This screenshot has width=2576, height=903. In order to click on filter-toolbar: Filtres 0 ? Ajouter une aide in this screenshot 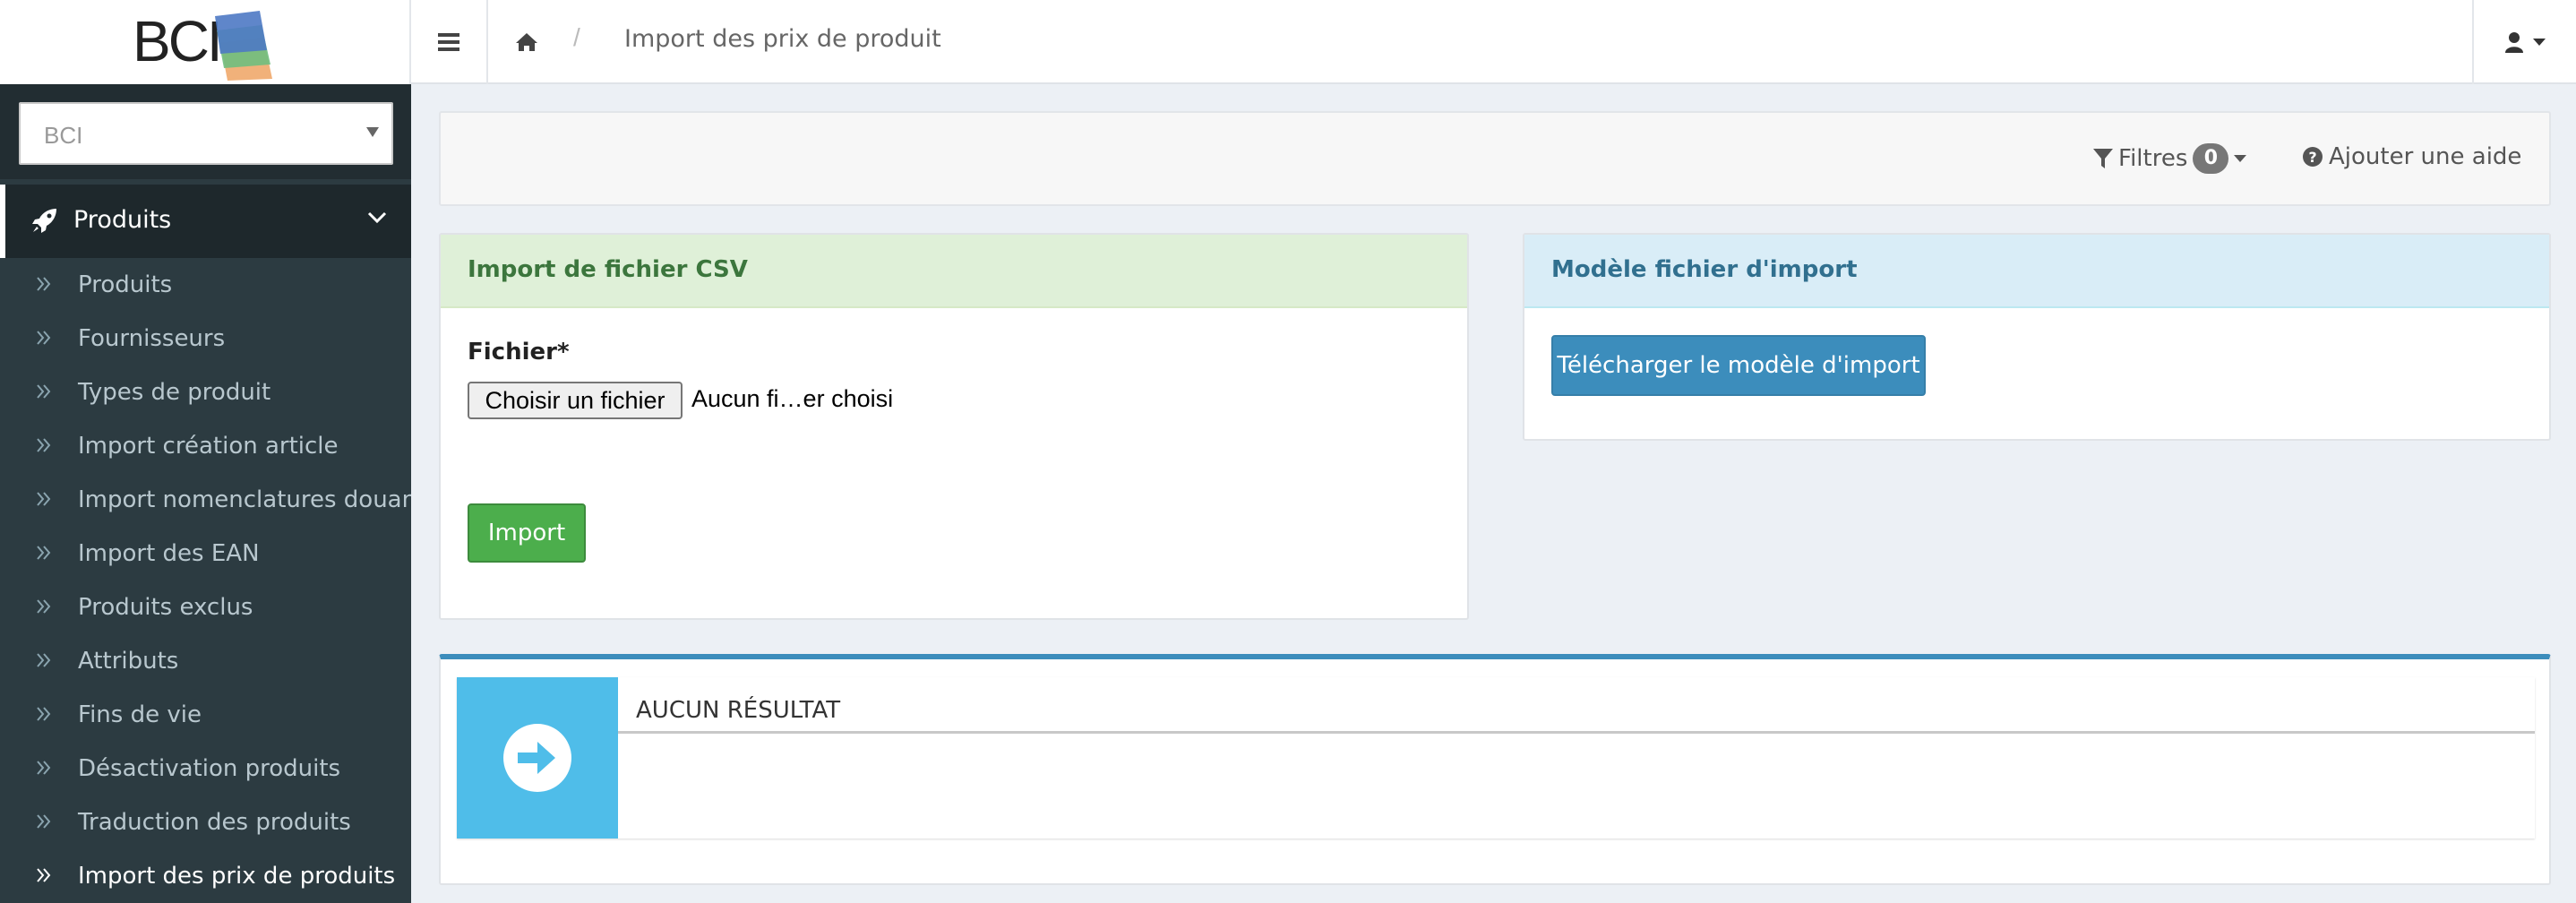, I will do `click(1495, 158)`.